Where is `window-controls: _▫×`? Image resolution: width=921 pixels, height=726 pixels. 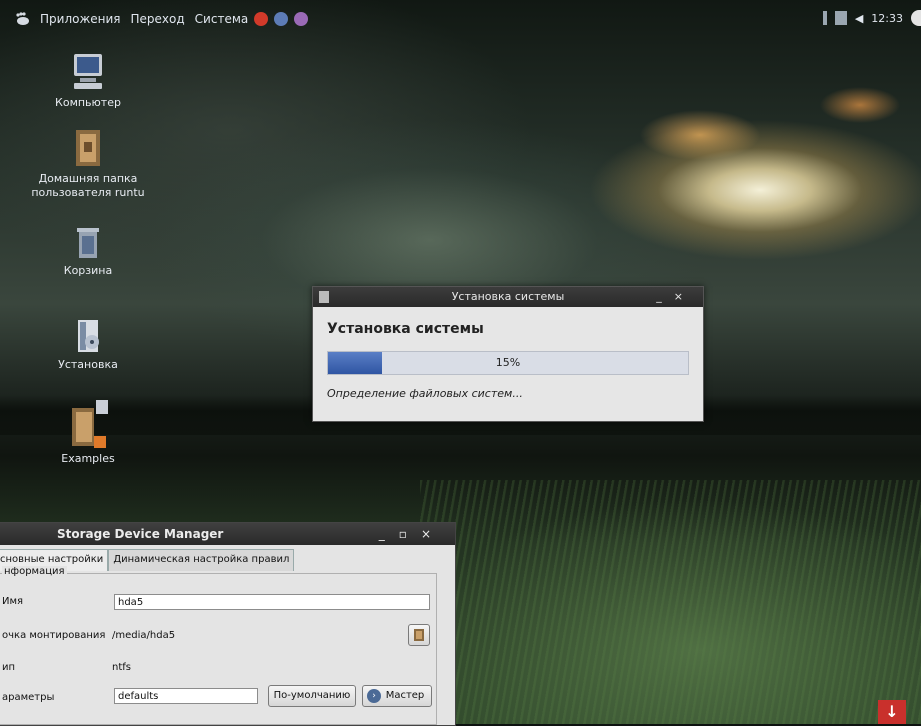
window-controls: _▫× is located at coordinates (412, 534).